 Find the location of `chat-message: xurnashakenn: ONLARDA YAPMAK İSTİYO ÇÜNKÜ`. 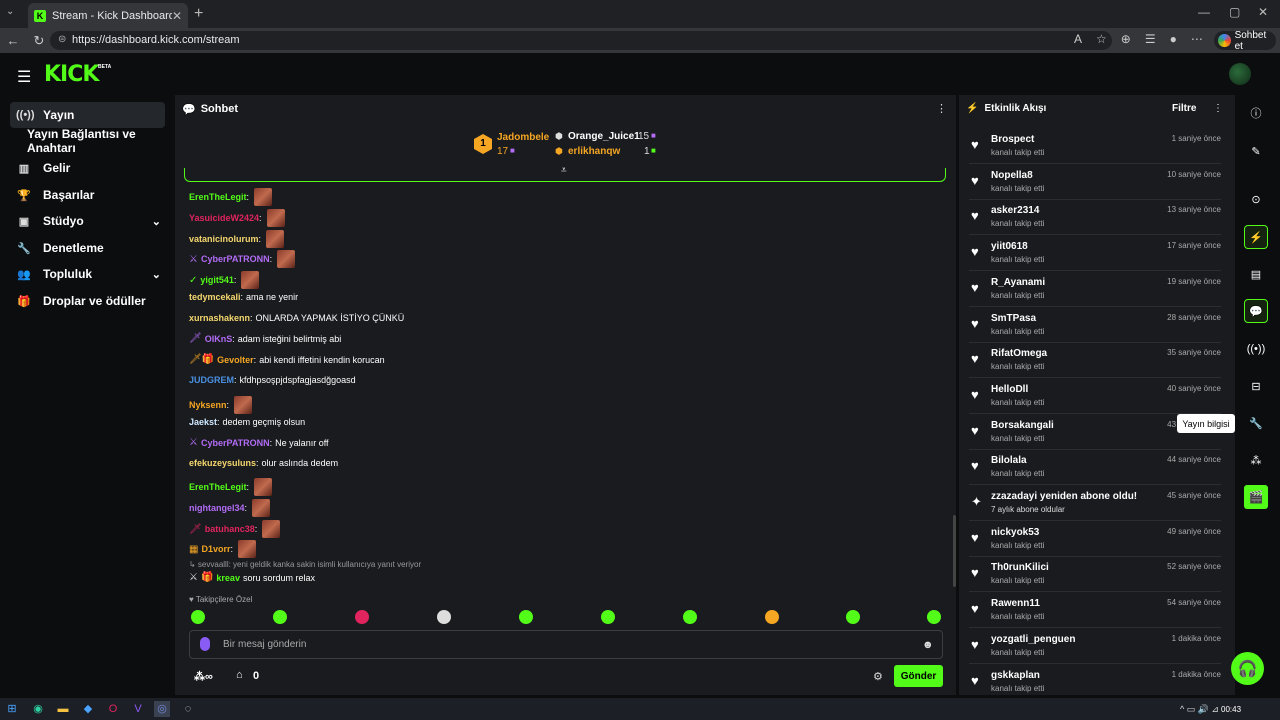

chat-message: xurnashakenn: ONLARDA YAPMAK İSTİYO ÇÜNKÜ is located at coordinates (296, 318).